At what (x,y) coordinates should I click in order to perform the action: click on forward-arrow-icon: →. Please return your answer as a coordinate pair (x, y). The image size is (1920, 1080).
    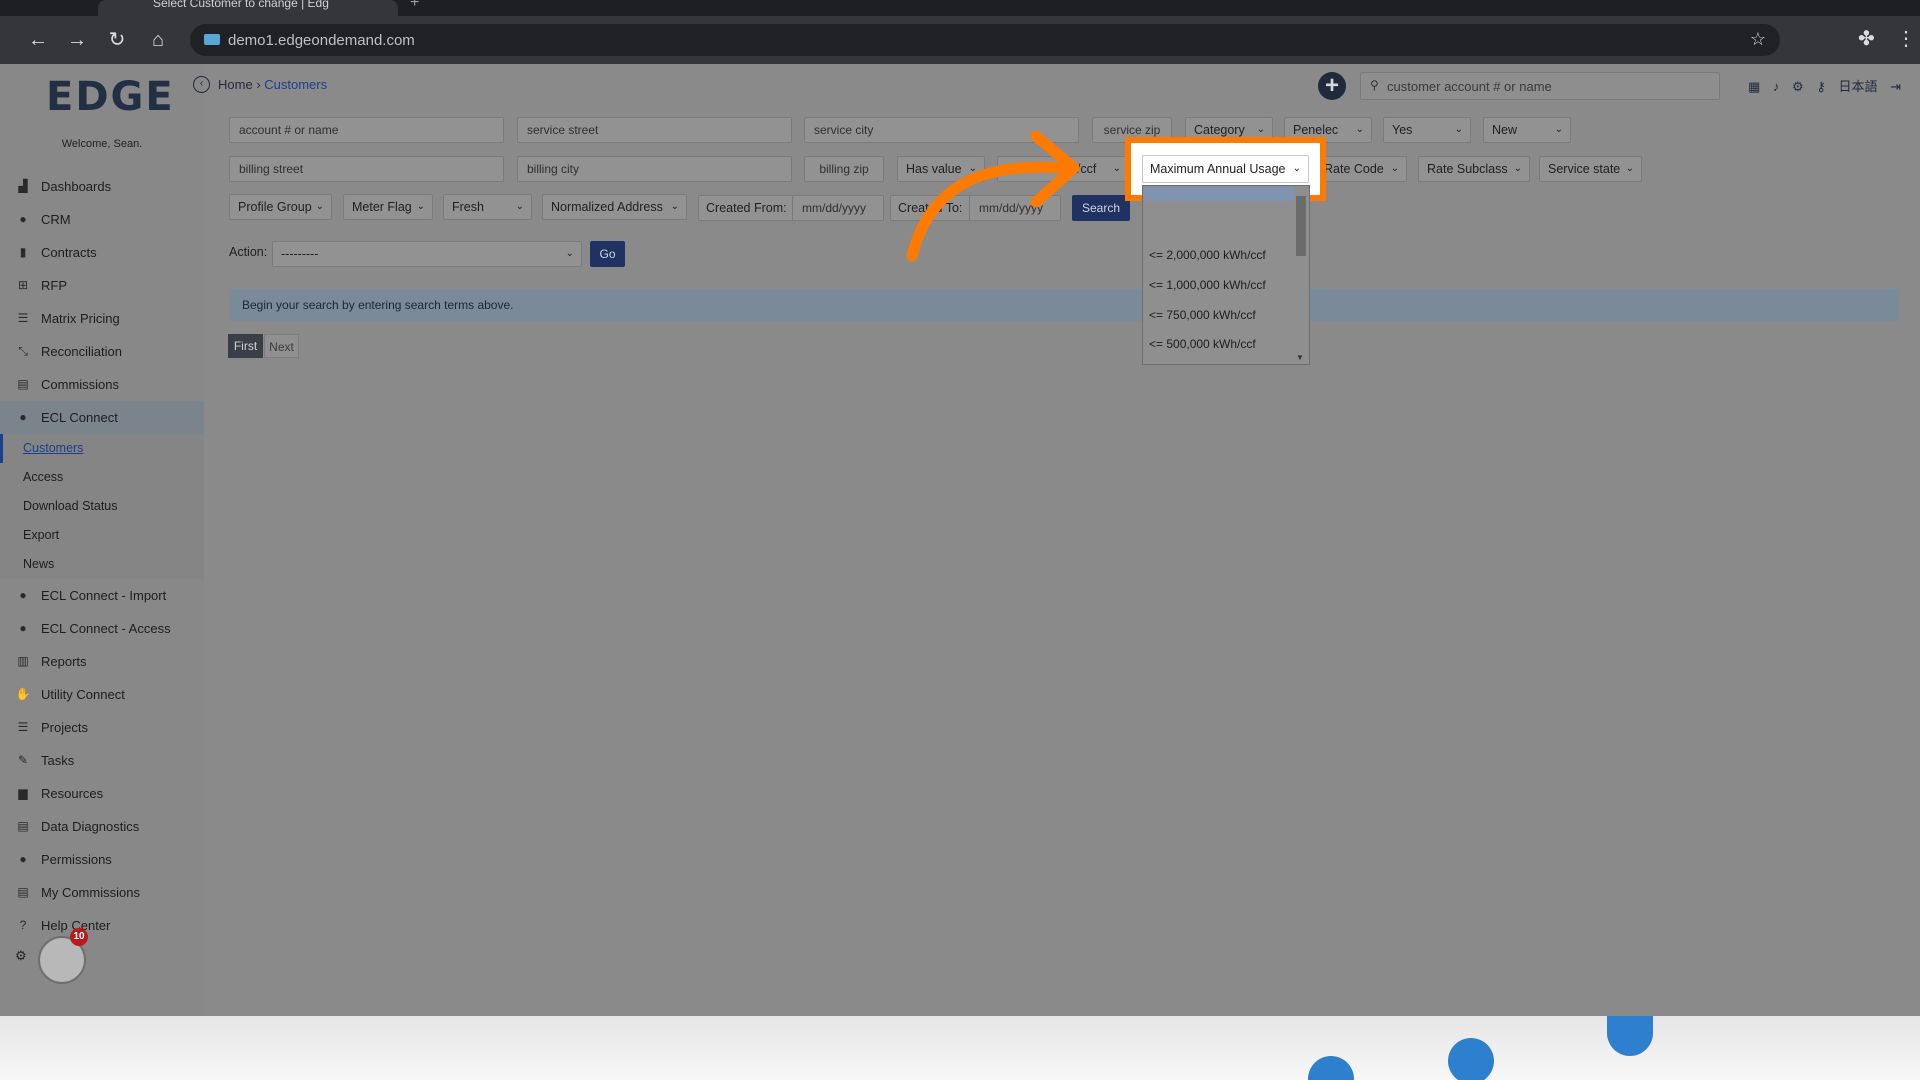
    Looking at the image, I should click on (77, 40).